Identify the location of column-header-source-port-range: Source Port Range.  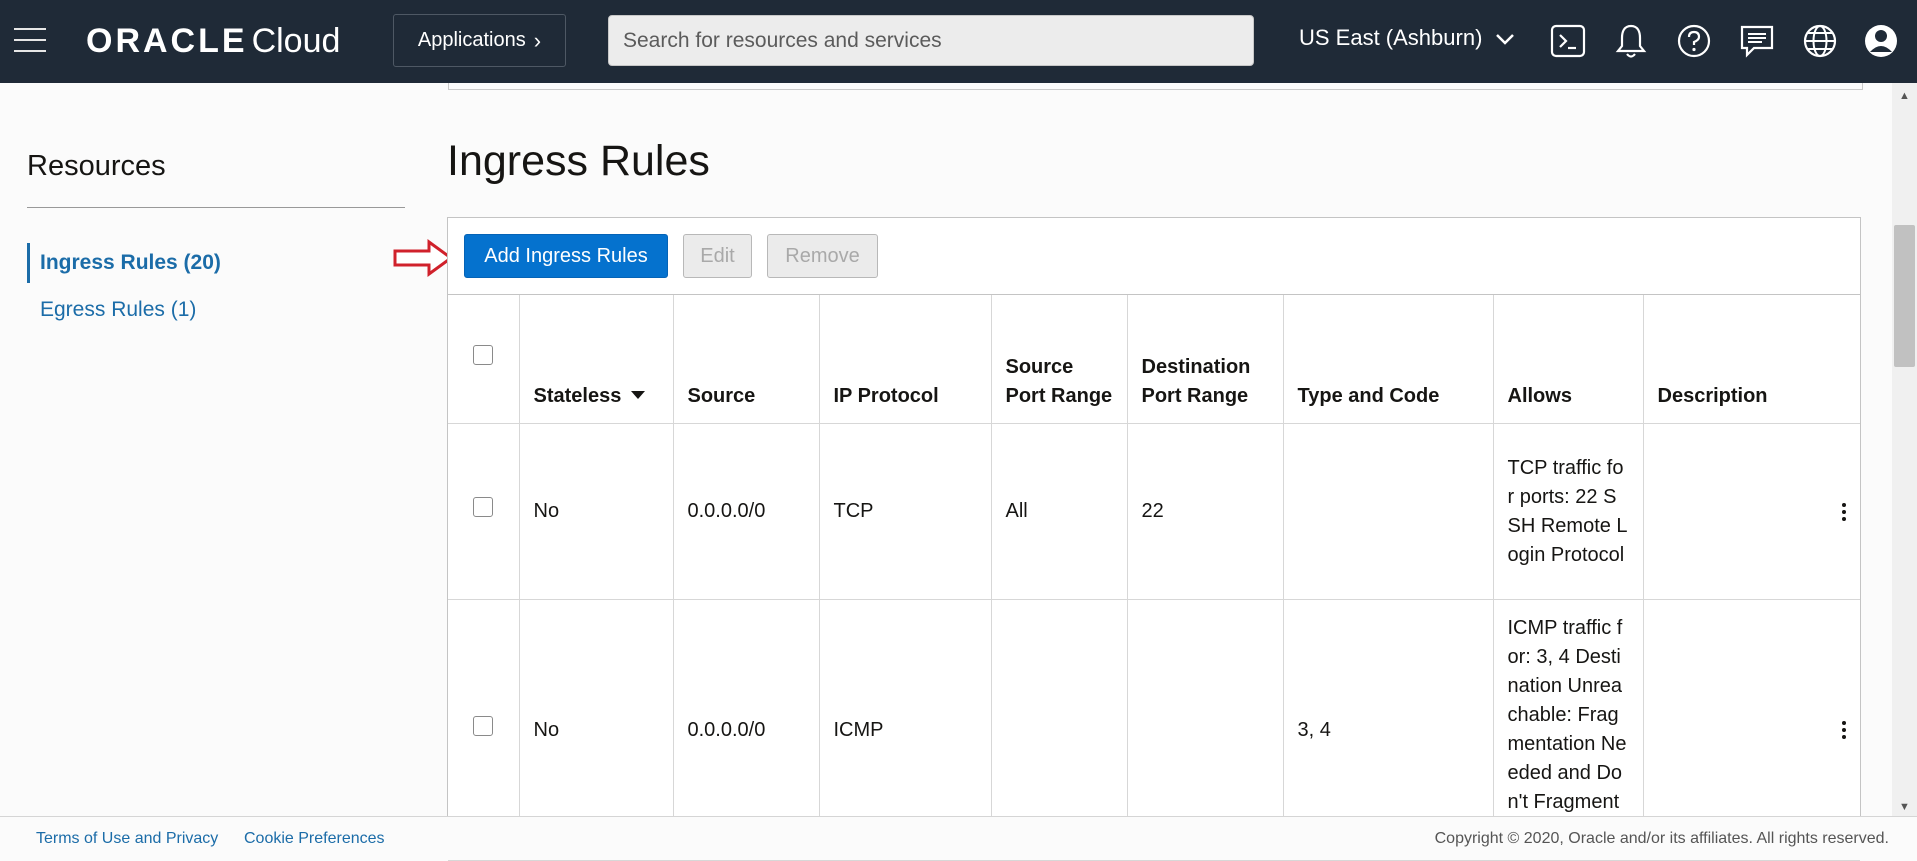
(1058, 359).